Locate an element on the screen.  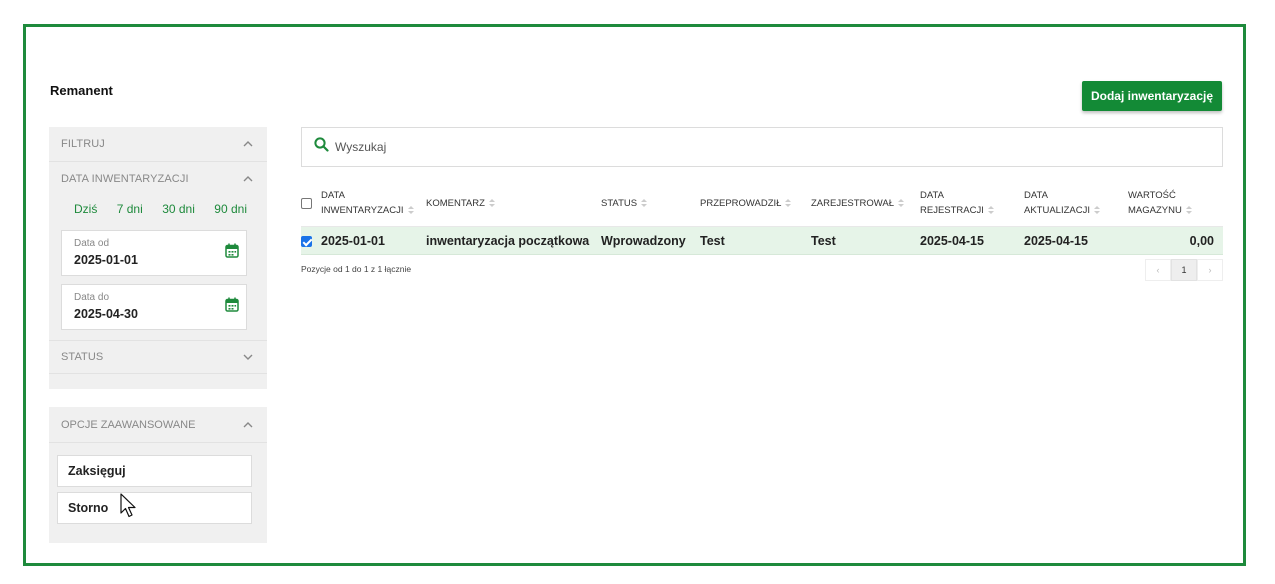
quick-range-90d: 90 dni is located at coordinates (230, 209).